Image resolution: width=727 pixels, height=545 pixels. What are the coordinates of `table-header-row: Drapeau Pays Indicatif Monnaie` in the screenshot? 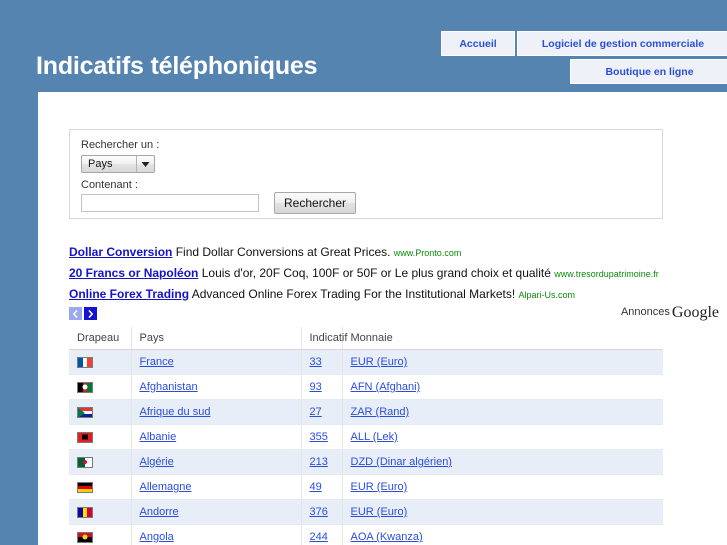 It's located at (366, 338).